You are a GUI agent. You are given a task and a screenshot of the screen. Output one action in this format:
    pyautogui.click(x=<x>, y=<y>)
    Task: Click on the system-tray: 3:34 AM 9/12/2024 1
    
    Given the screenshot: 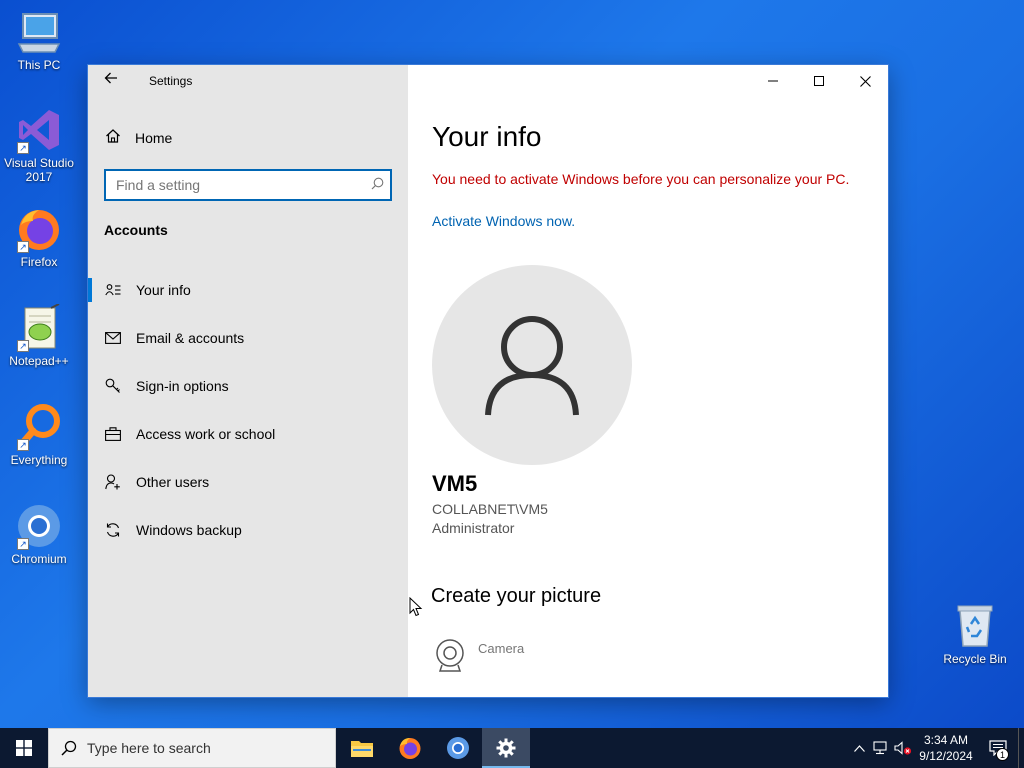 What is the action you would take?
    pyautogui.click(x=936, y=748)
    